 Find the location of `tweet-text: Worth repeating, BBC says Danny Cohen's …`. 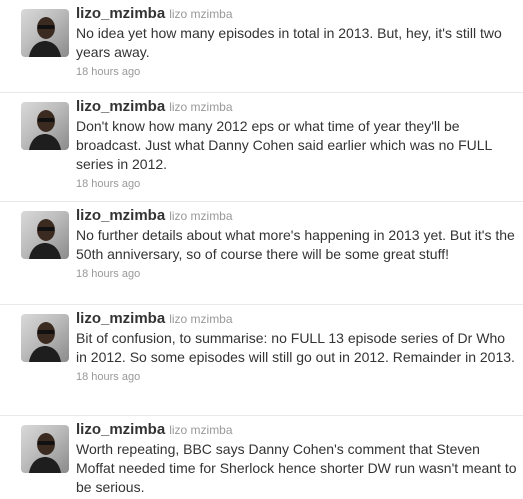

tweet-text: Worth repeating, BBC says Danny Cohen's … is located at coordinates (296, 468).